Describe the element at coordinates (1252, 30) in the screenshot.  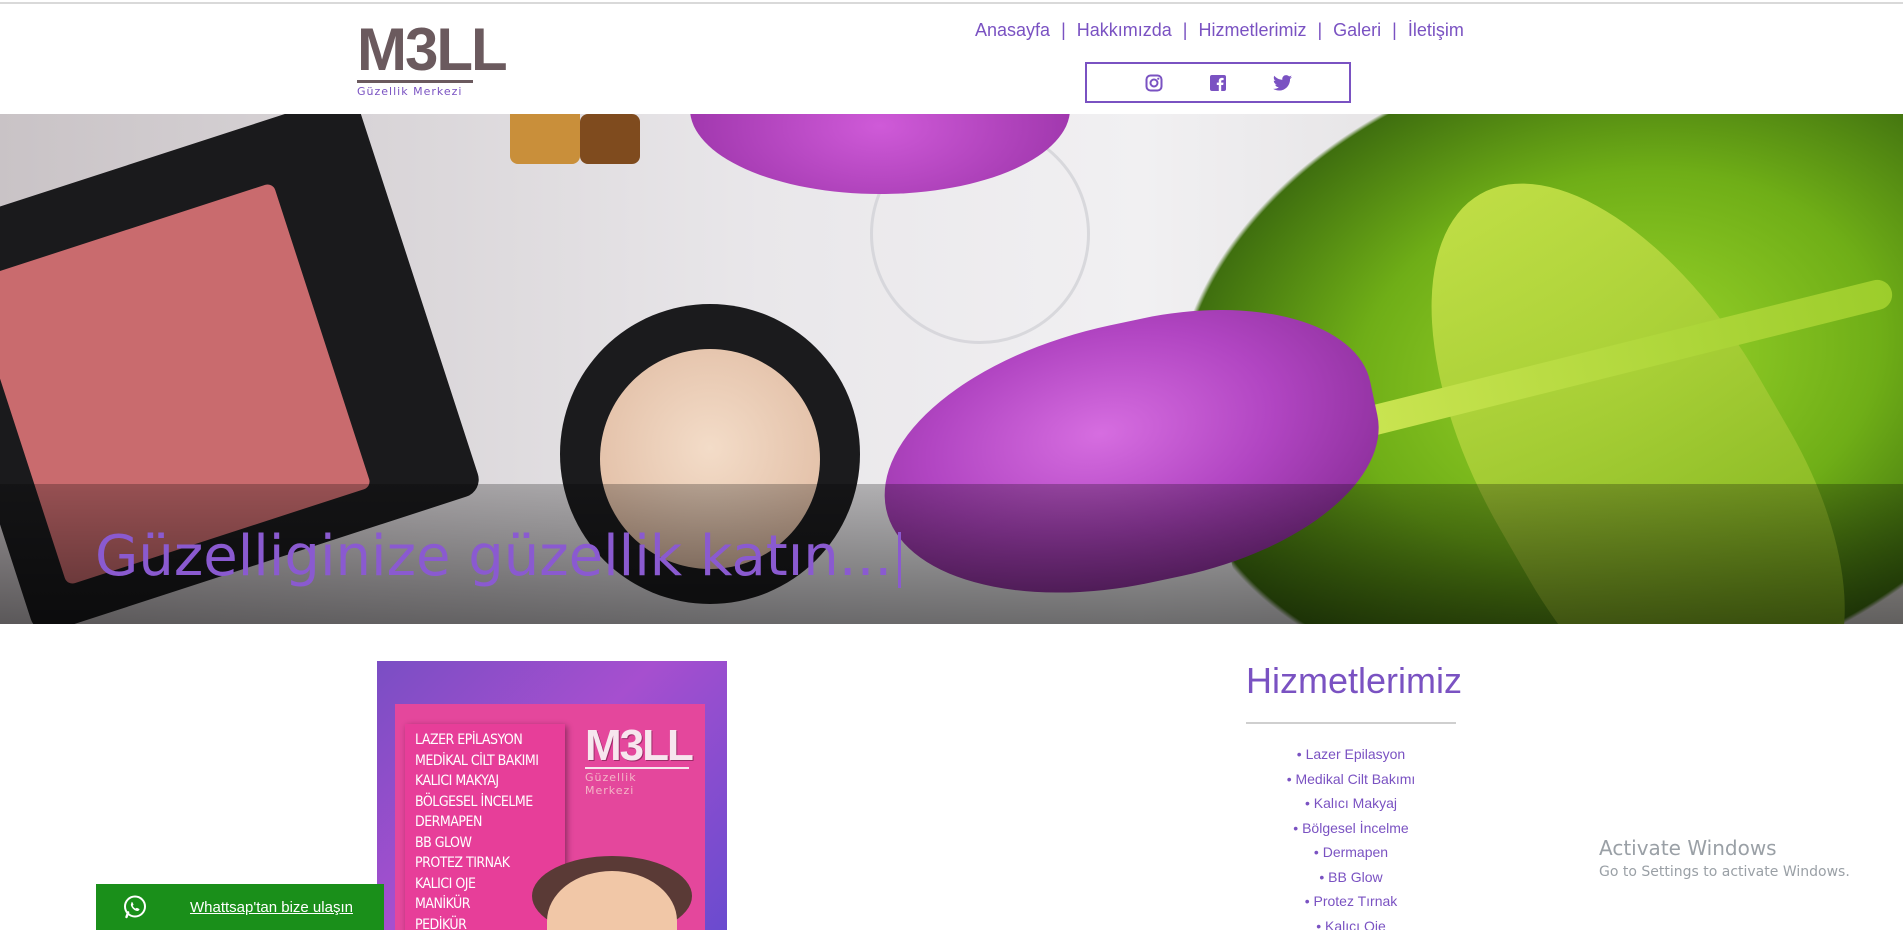
I see `nav-services: Hizmetlerimiz` at that location.